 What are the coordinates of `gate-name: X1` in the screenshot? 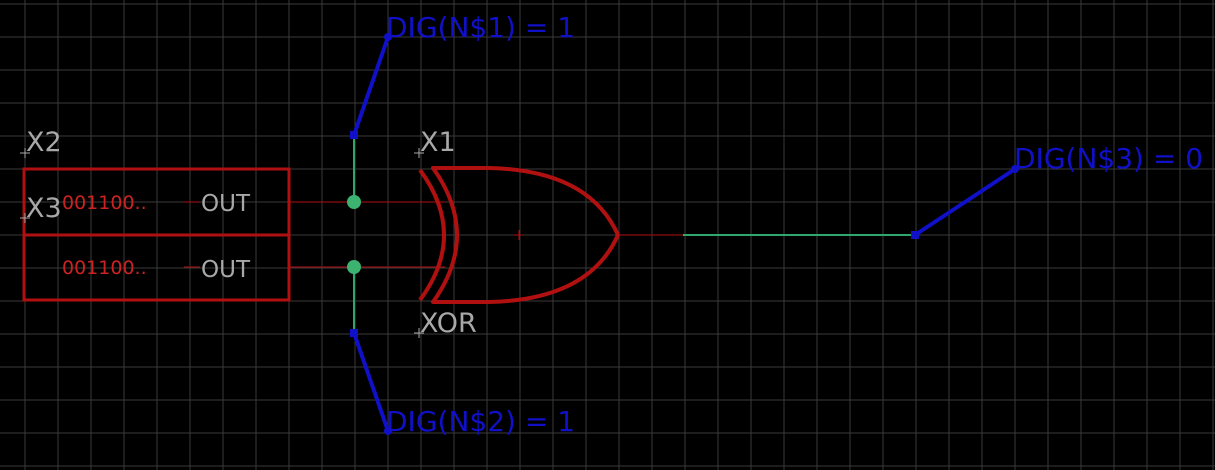 It's located at (438, 142).